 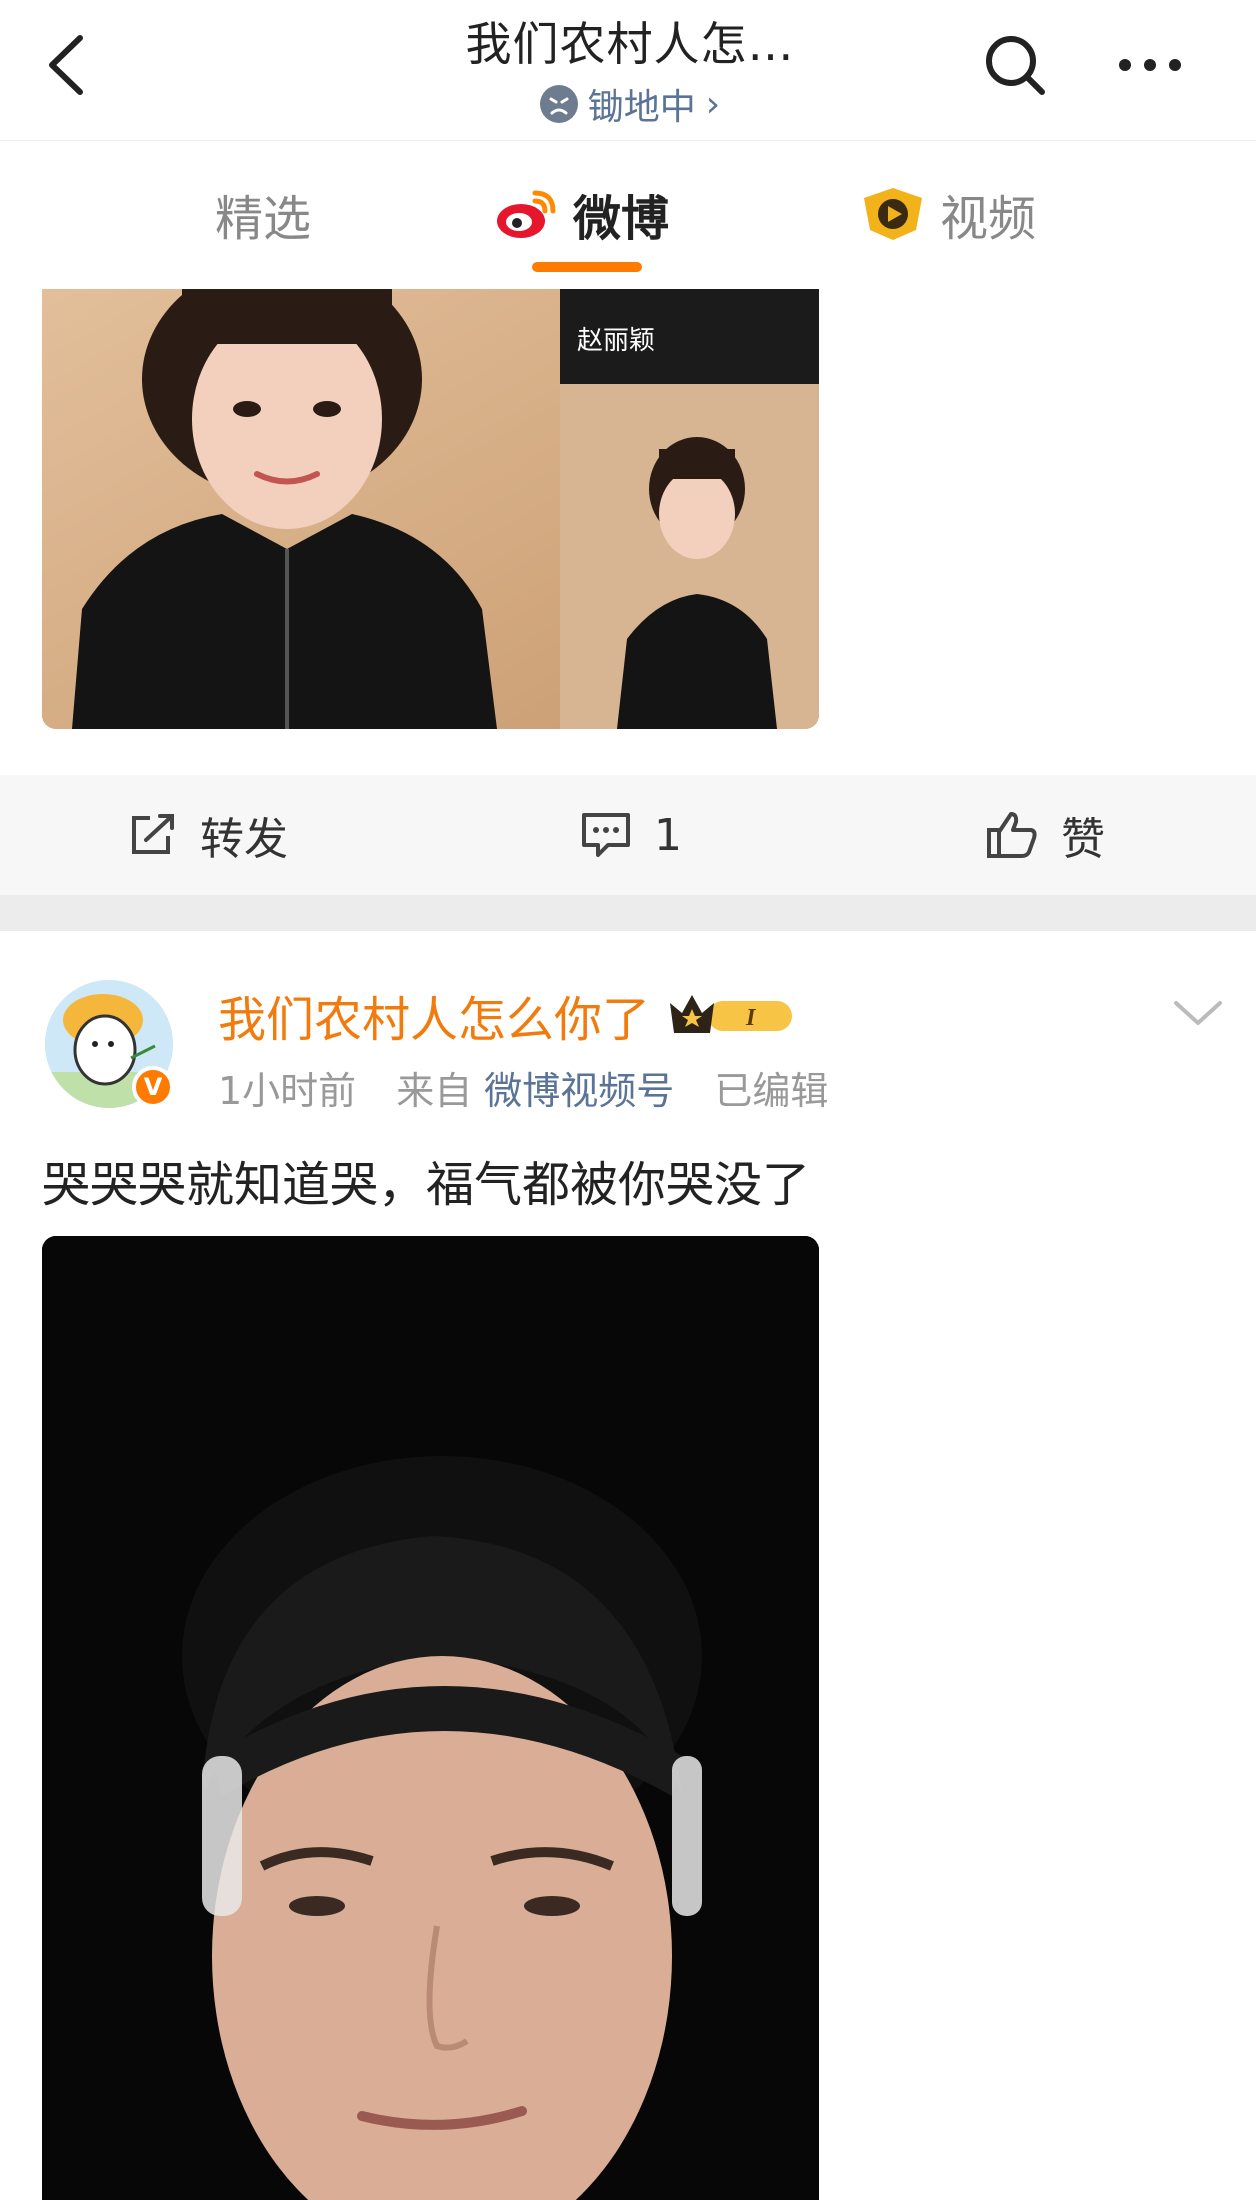 I want to click on chevron-down-icon, so click(x=1198, y=1013).